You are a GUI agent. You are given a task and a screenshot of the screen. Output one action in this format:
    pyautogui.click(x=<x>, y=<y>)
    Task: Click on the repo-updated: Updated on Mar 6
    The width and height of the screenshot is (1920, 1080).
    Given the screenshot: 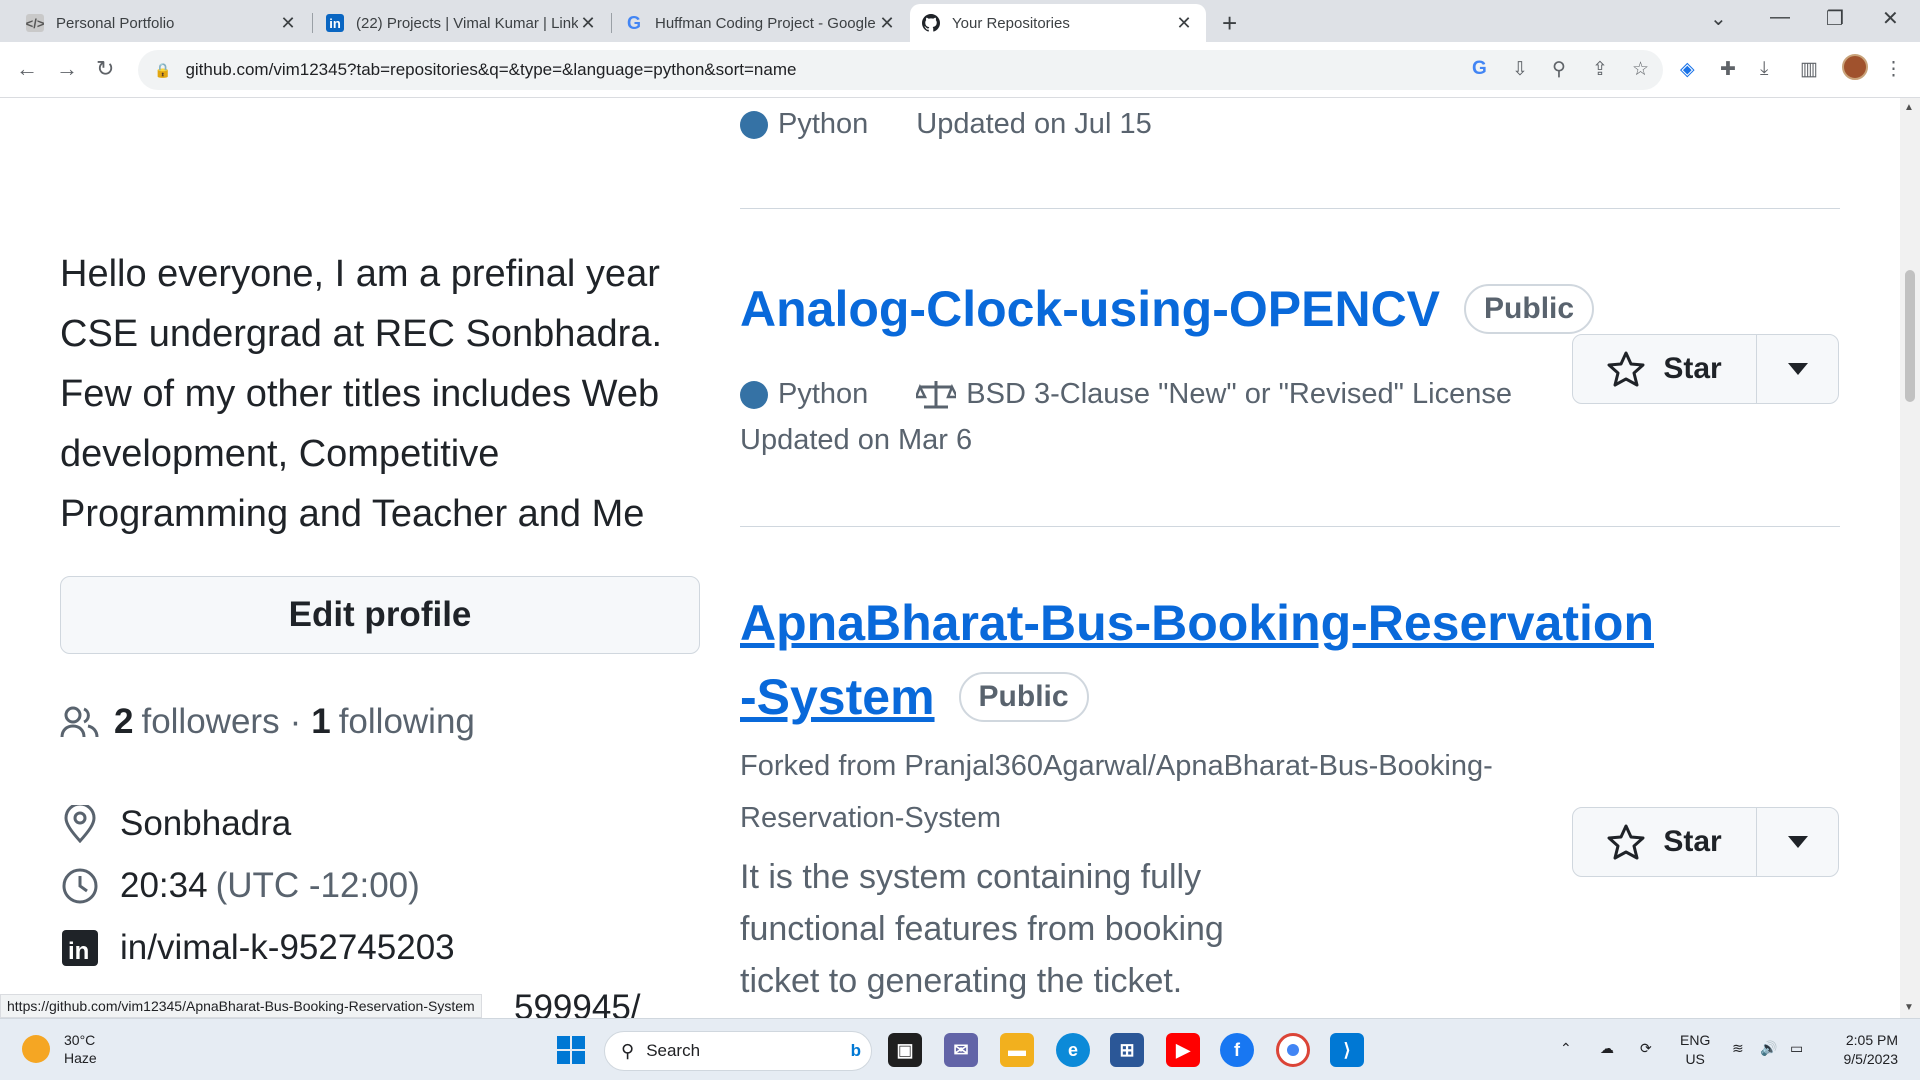 What is the action you would take?
    pyautogui.click(x=856, y=440)
    